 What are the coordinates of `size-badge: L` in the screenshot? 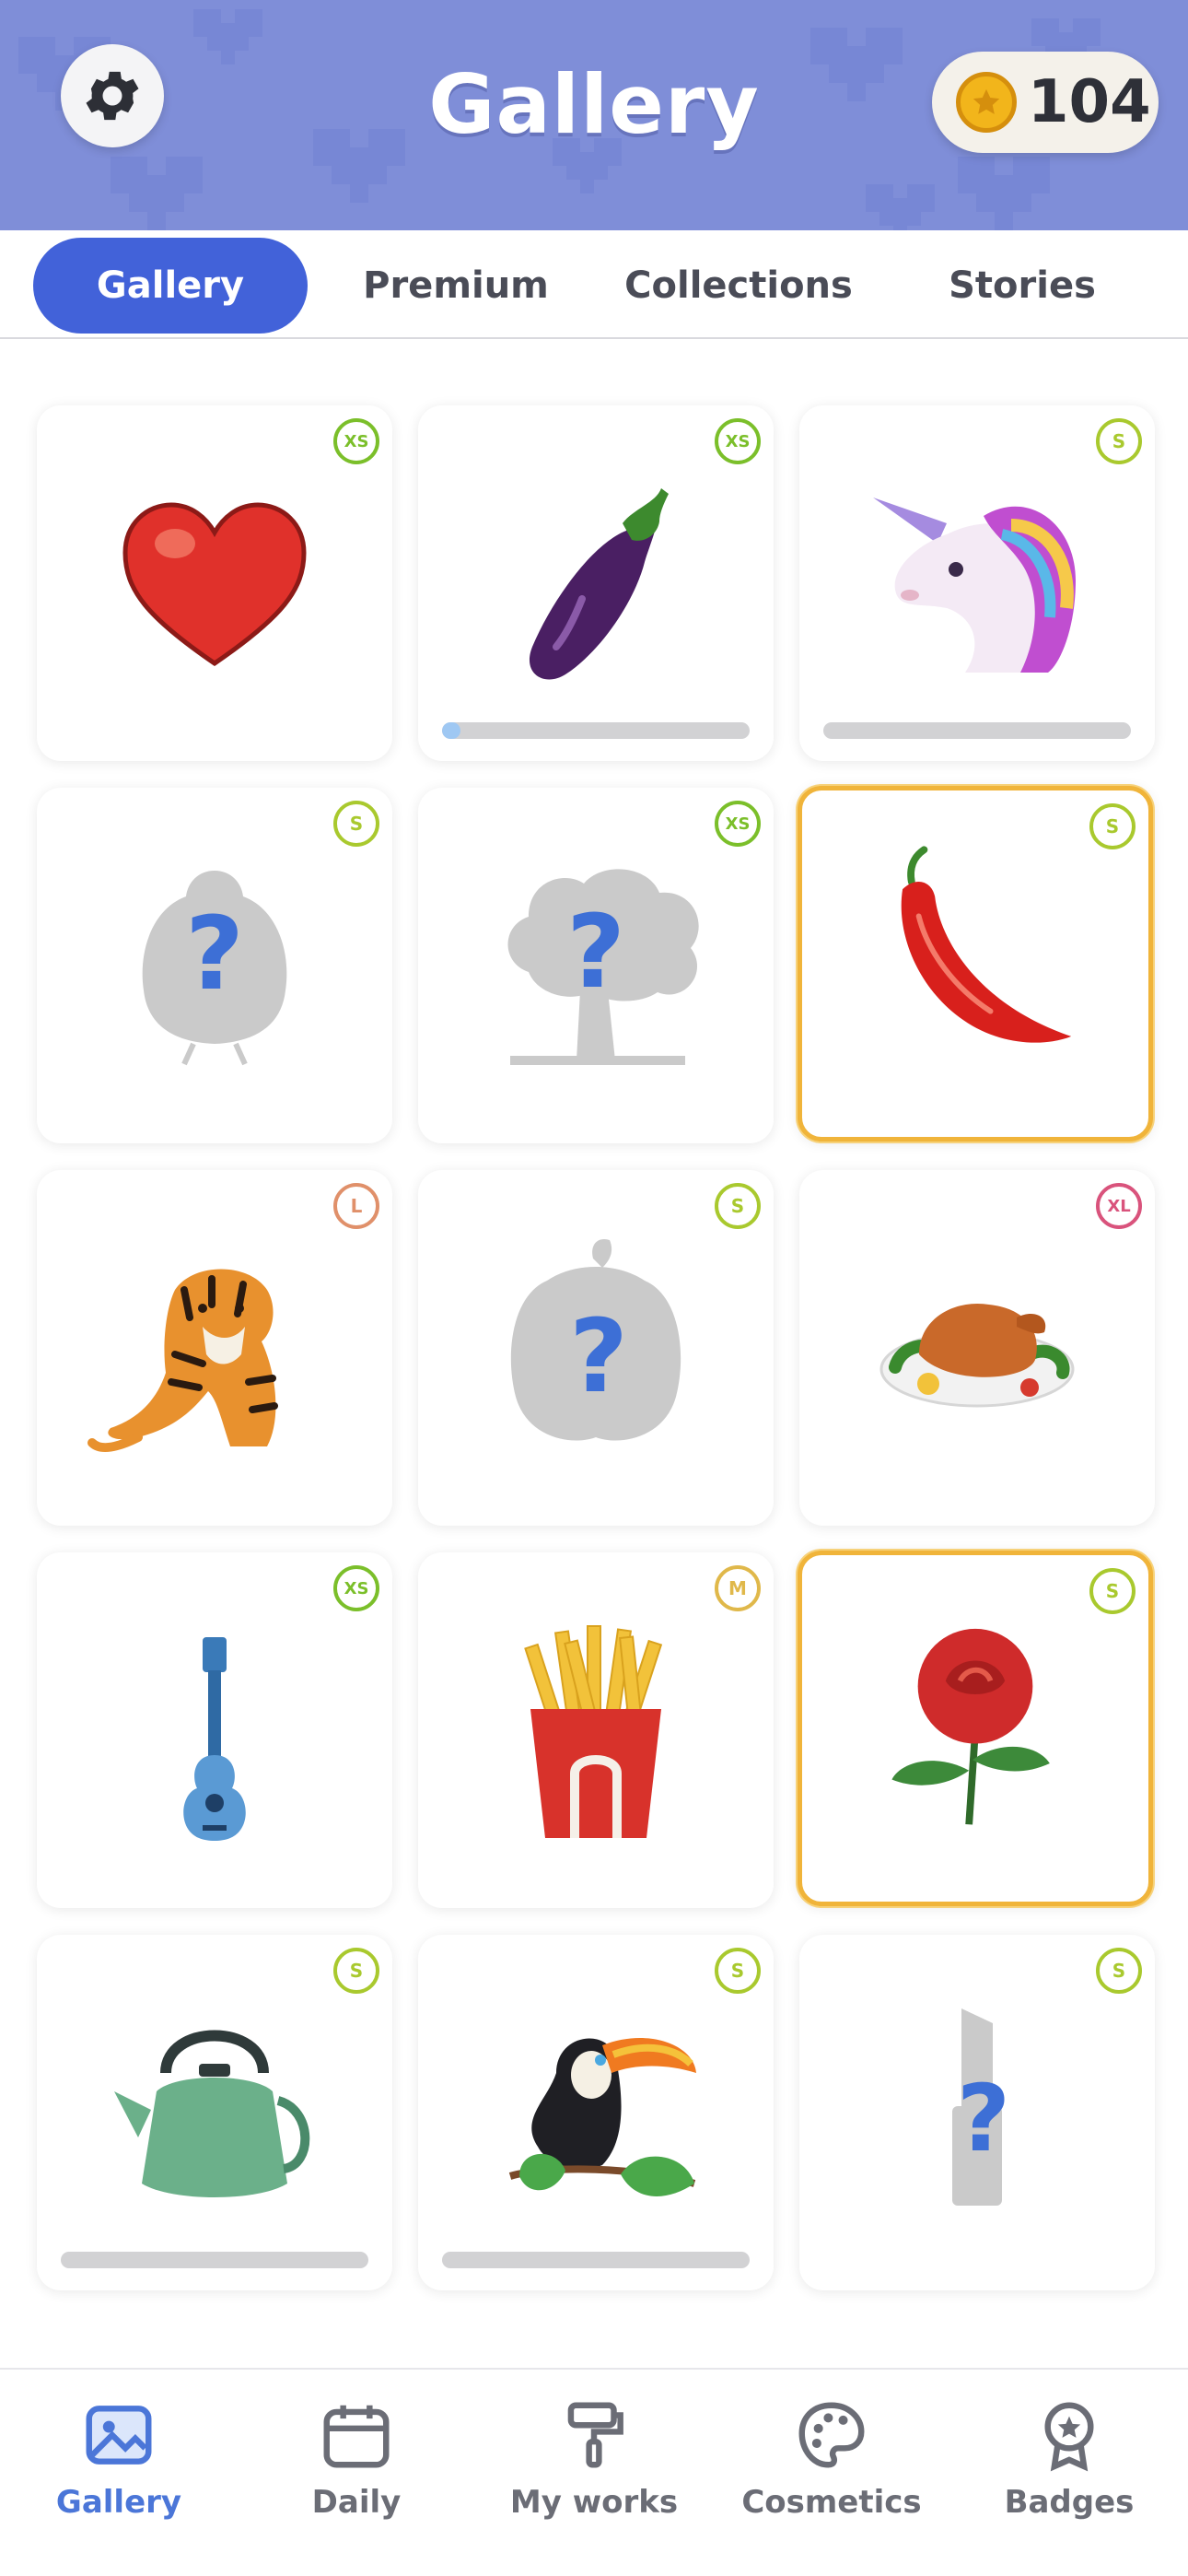 It's located at (356, 1206).